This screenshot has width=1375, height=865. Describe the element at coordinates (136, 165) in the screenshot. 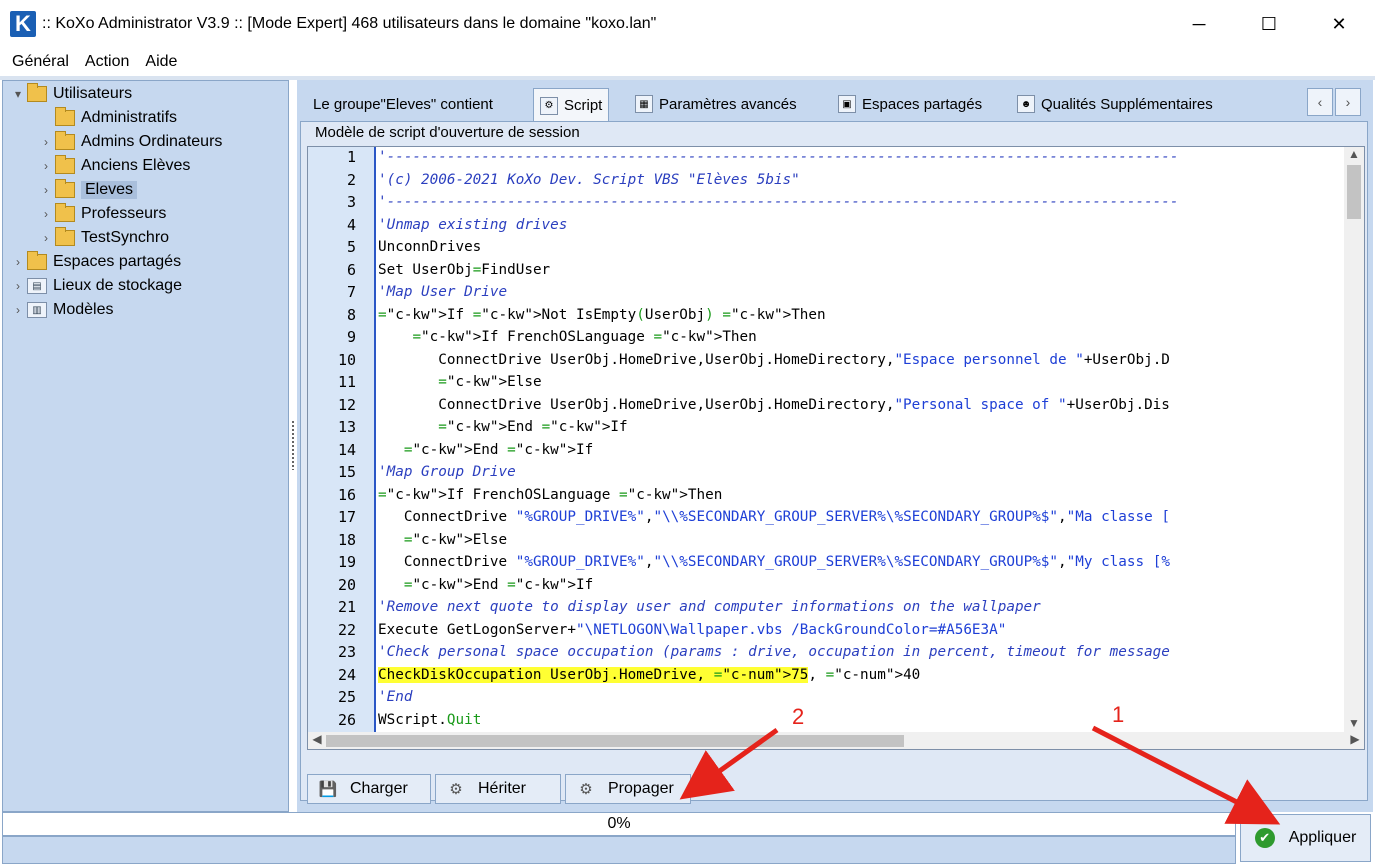

I see `tree-item-label: Anciens Elèves` at that location.